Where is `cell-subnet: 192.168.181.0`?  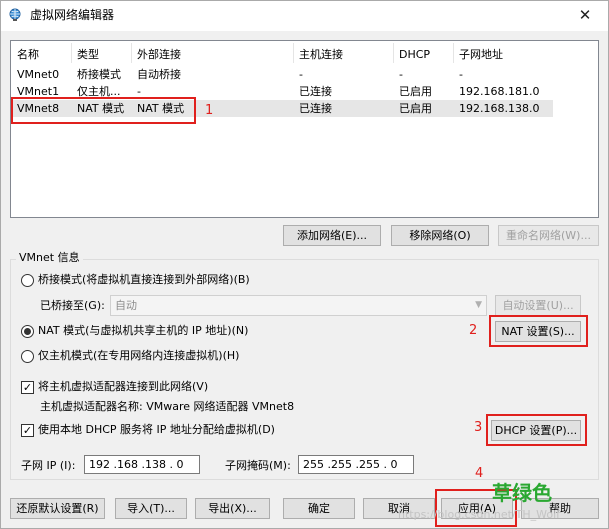
cell-subnet: 192.168.181.0 is located at coordinates (499, 91).